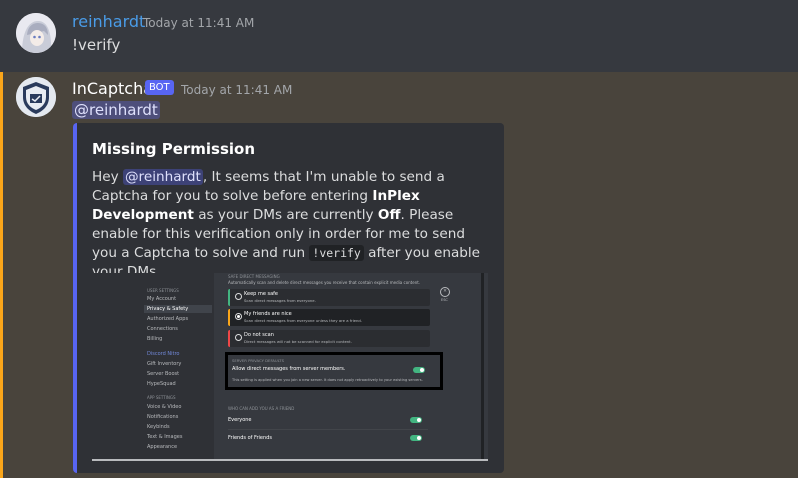 The height and width of the screenshot is (478, 798). Describe the element at coordinates (240, 420) in the screenshot. I see `setting-label: Everyone` at that location.